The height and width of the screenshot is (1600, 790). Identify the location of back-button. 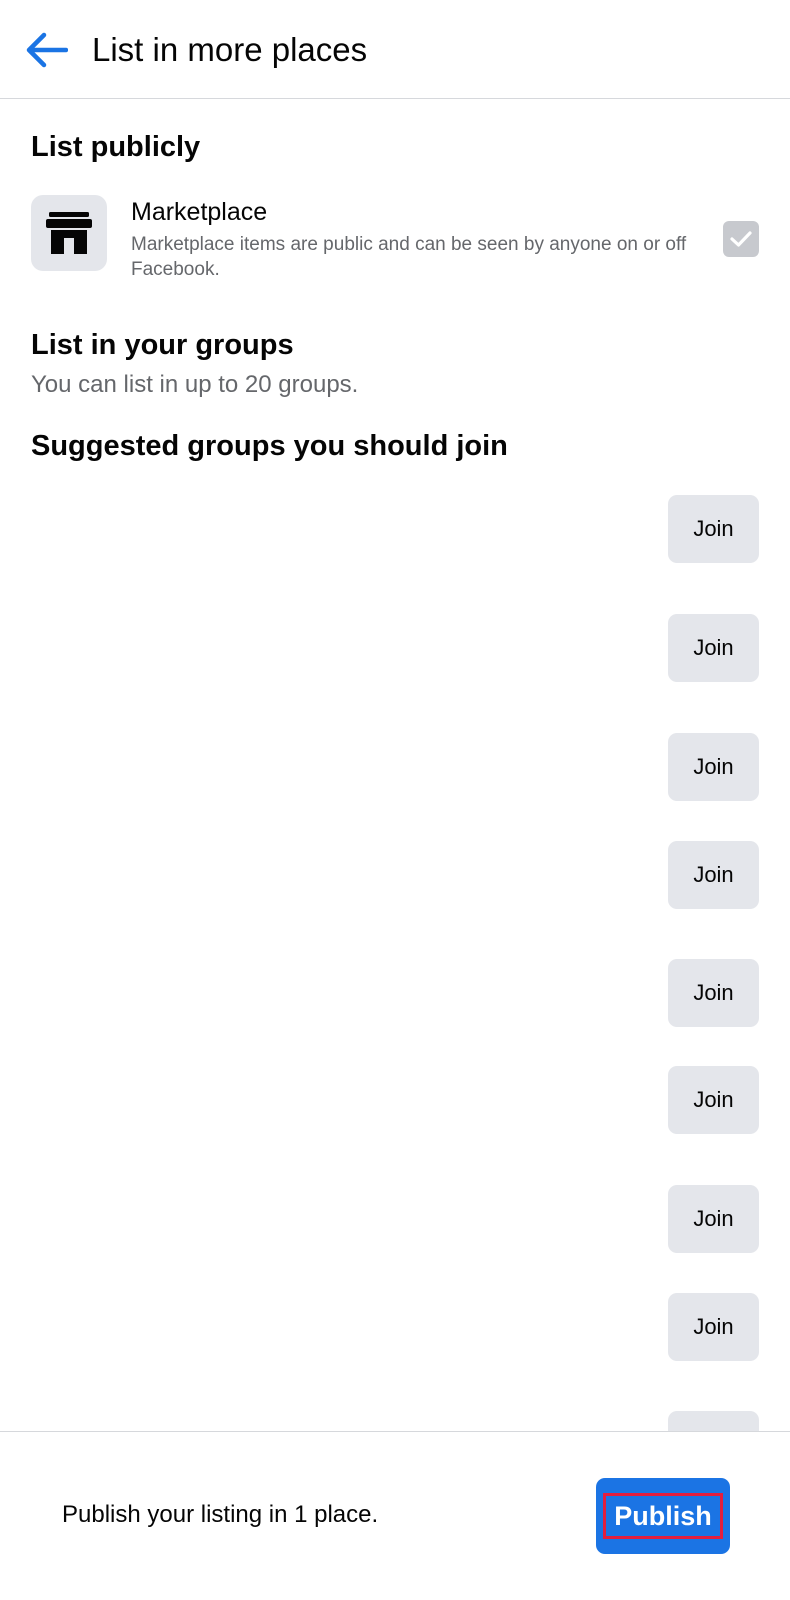
(46, 50).